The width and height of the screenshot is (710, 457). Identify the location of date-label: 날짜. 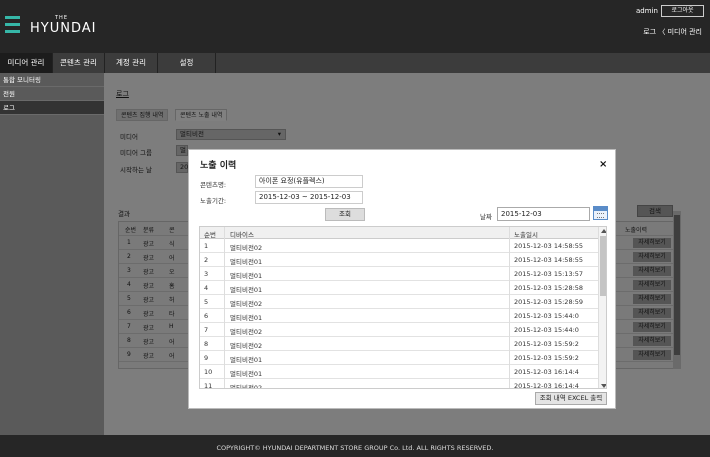
(486, 217).